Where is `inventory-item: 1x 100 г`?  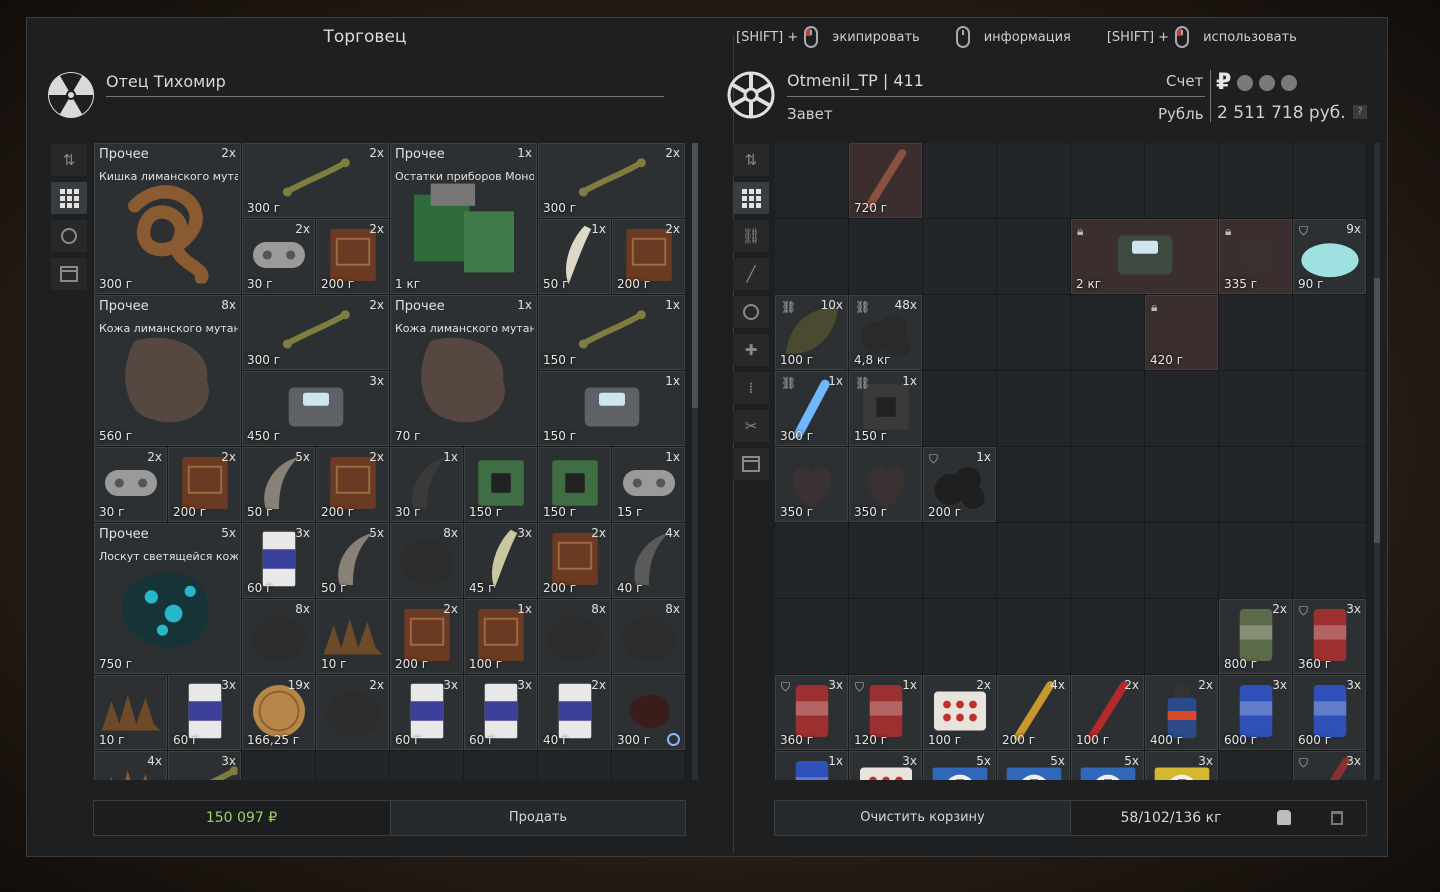
inventory-item: 1x 100 г is located at coordinates (500, 636).